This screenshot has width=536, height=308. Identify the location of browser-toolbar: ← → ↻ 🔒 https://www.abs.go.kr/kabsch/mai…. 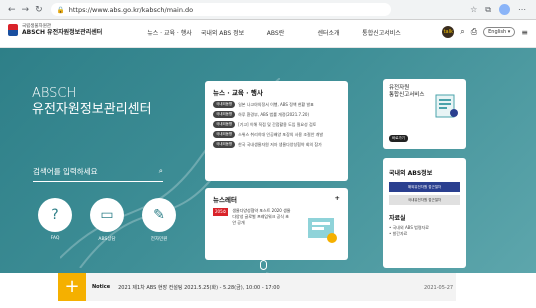
(268, 10).